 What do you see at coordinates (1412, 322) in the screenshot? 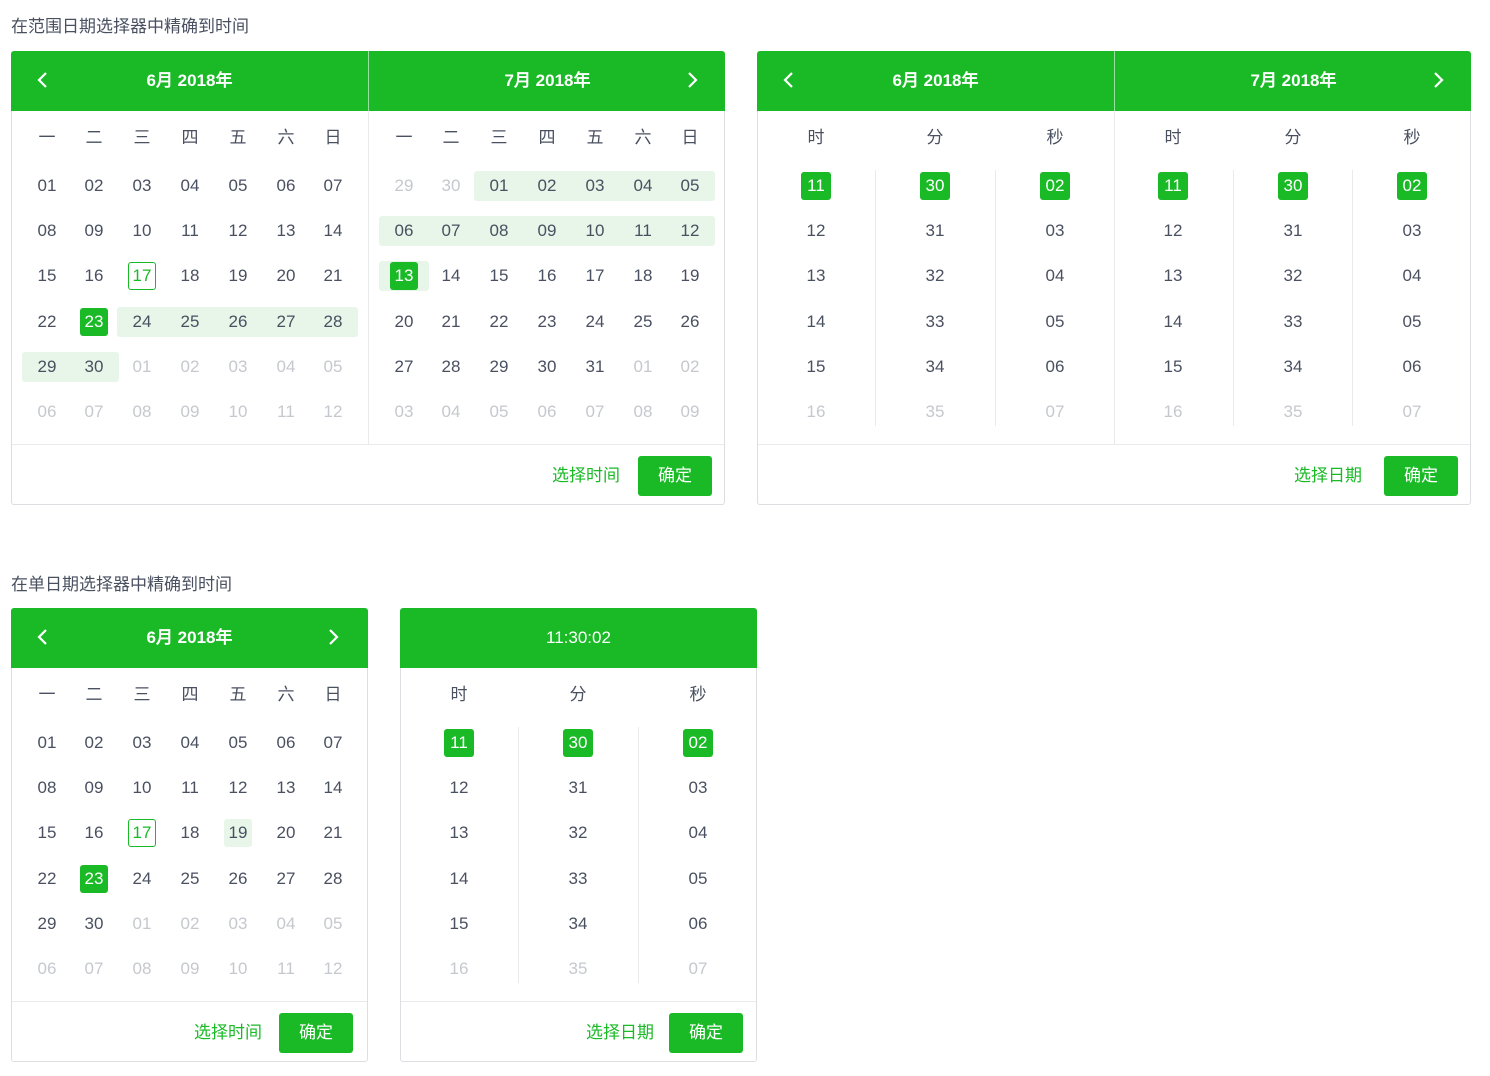
I see `time-option: 05` at bounding box center [1412, 322].